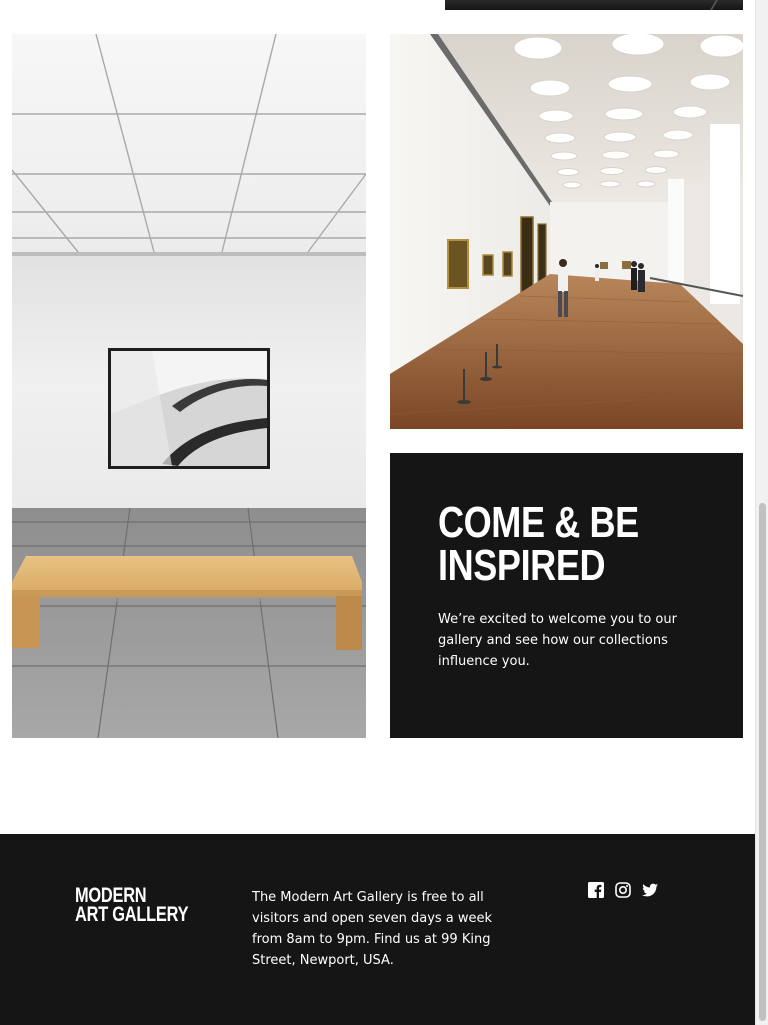  Describe the element at coordinates (522, 565) in the screenshot. I see `callout-title-line2: INSPIRED` at that location.